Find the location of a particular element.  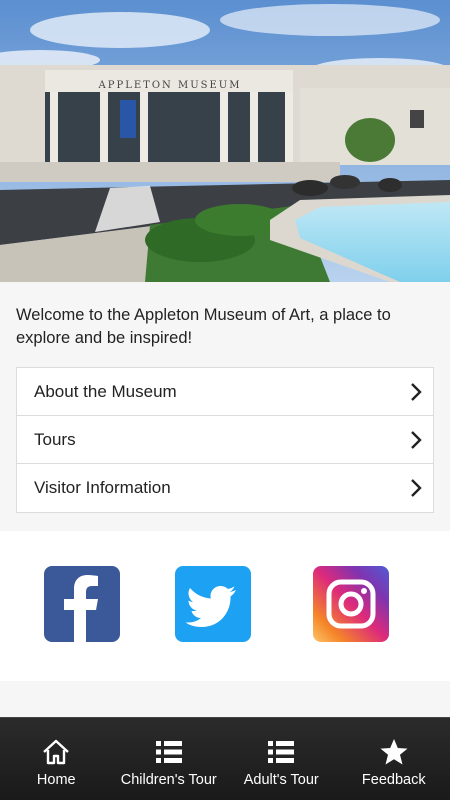

twitter-icon is located at coordinates (213, 604).